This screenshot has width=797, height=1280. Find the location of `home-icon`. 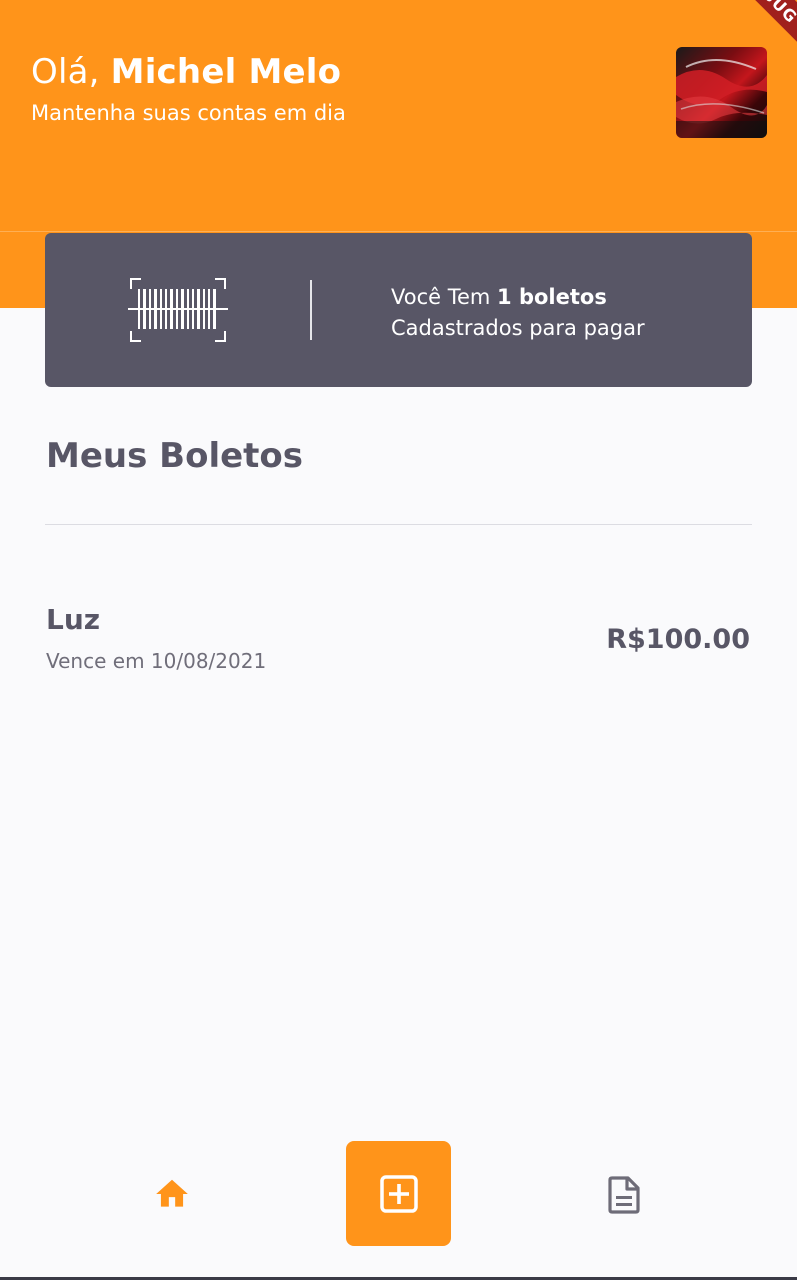

home-icon is located at coordinates (172, 1193).